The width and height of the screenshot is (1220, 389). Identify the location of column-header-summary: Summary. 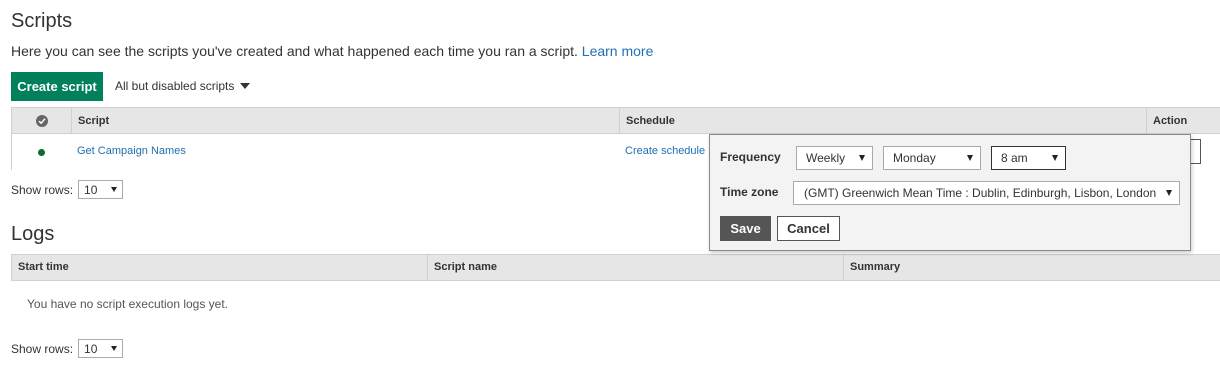
(1031, 267).